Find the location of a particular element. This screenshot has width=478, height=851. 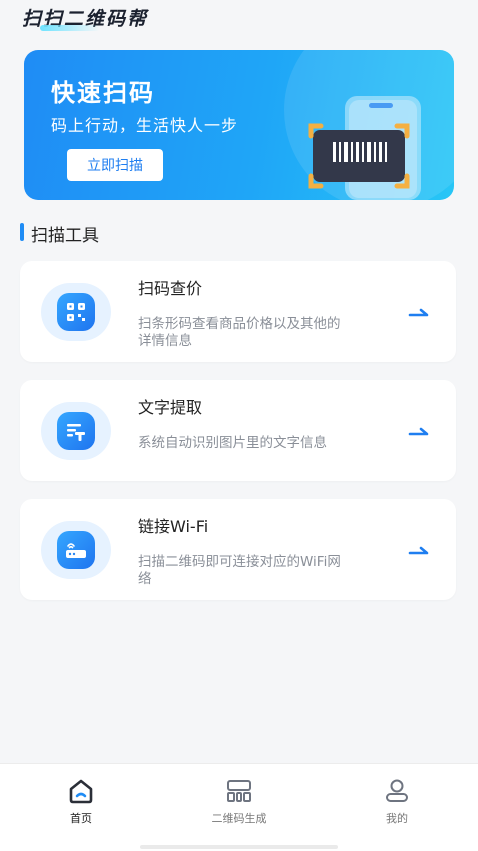

user-icon is located at coordinates (397, 790).